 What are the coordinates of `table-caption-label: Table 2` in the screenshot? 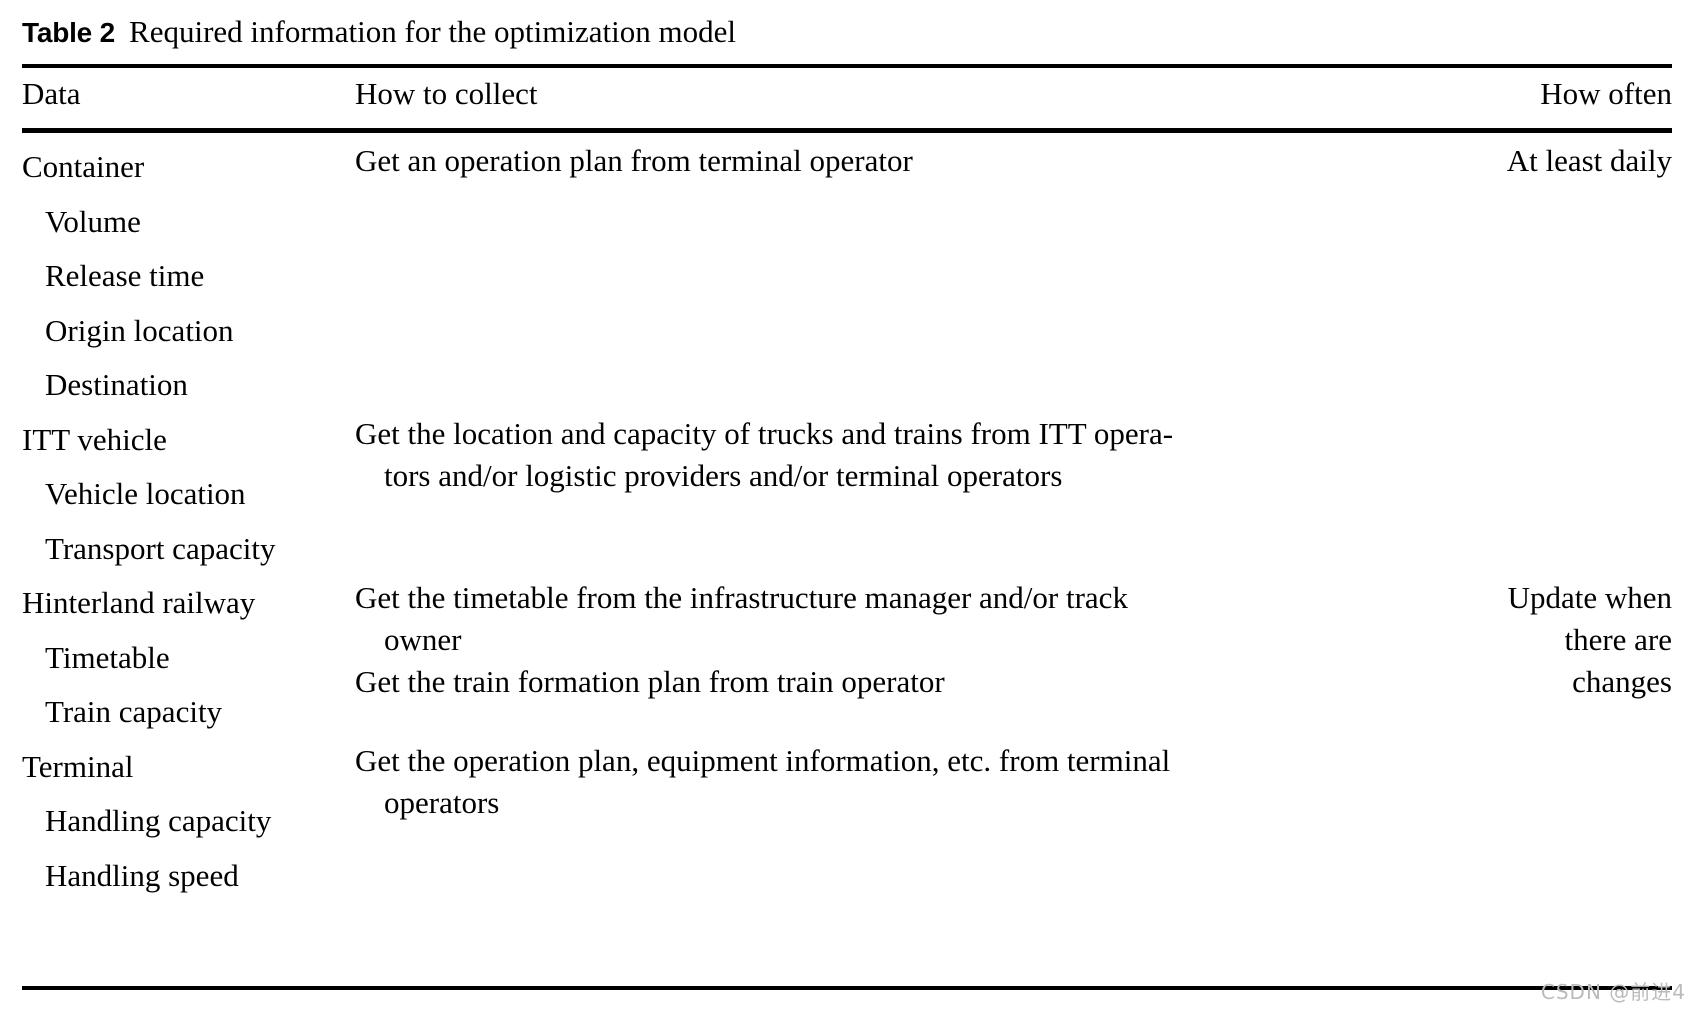 It's located at (69, 32).